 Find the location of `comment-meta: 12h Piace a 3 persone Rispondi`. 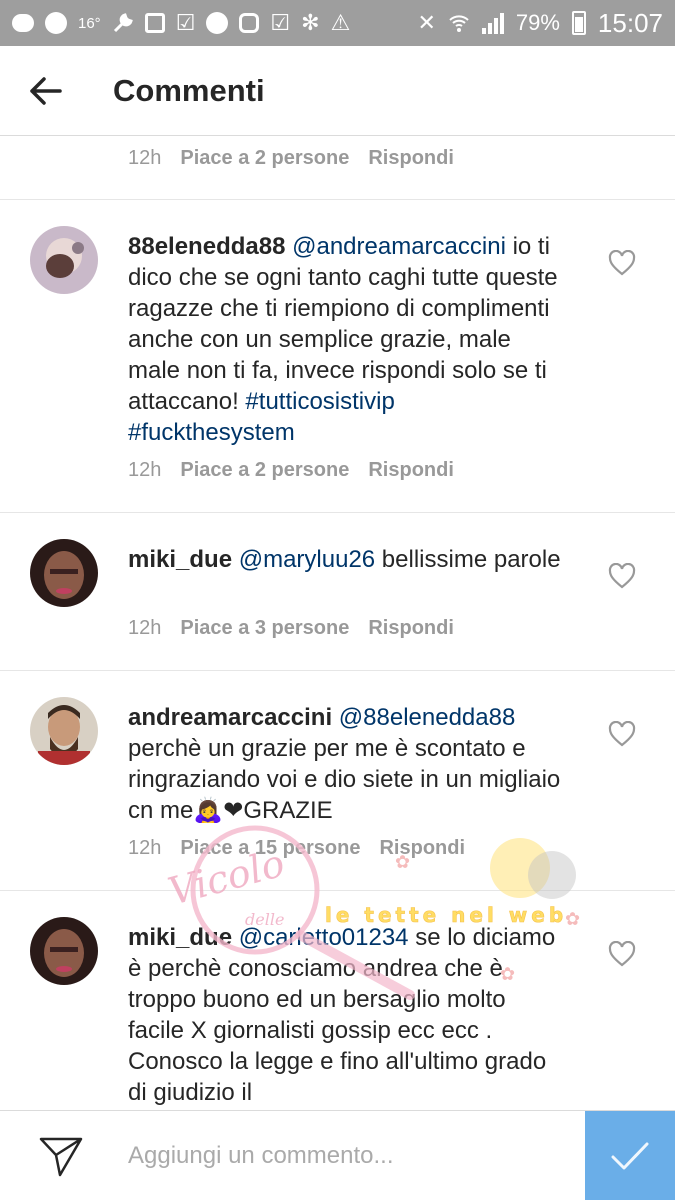

comment-meta: 12h Piace a 3 persone Rispondi is located at coordinates (291, 628).